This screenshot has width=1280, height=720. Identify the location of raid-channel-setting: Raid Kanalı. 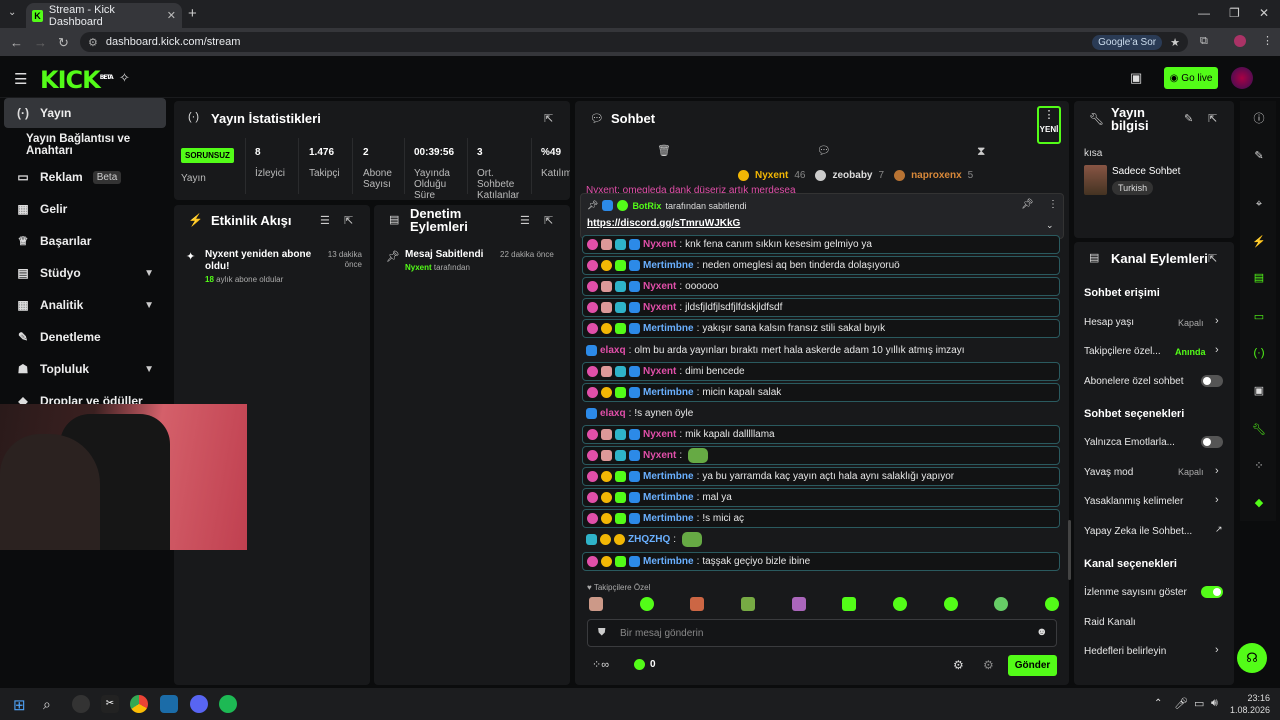
(1110, 622).